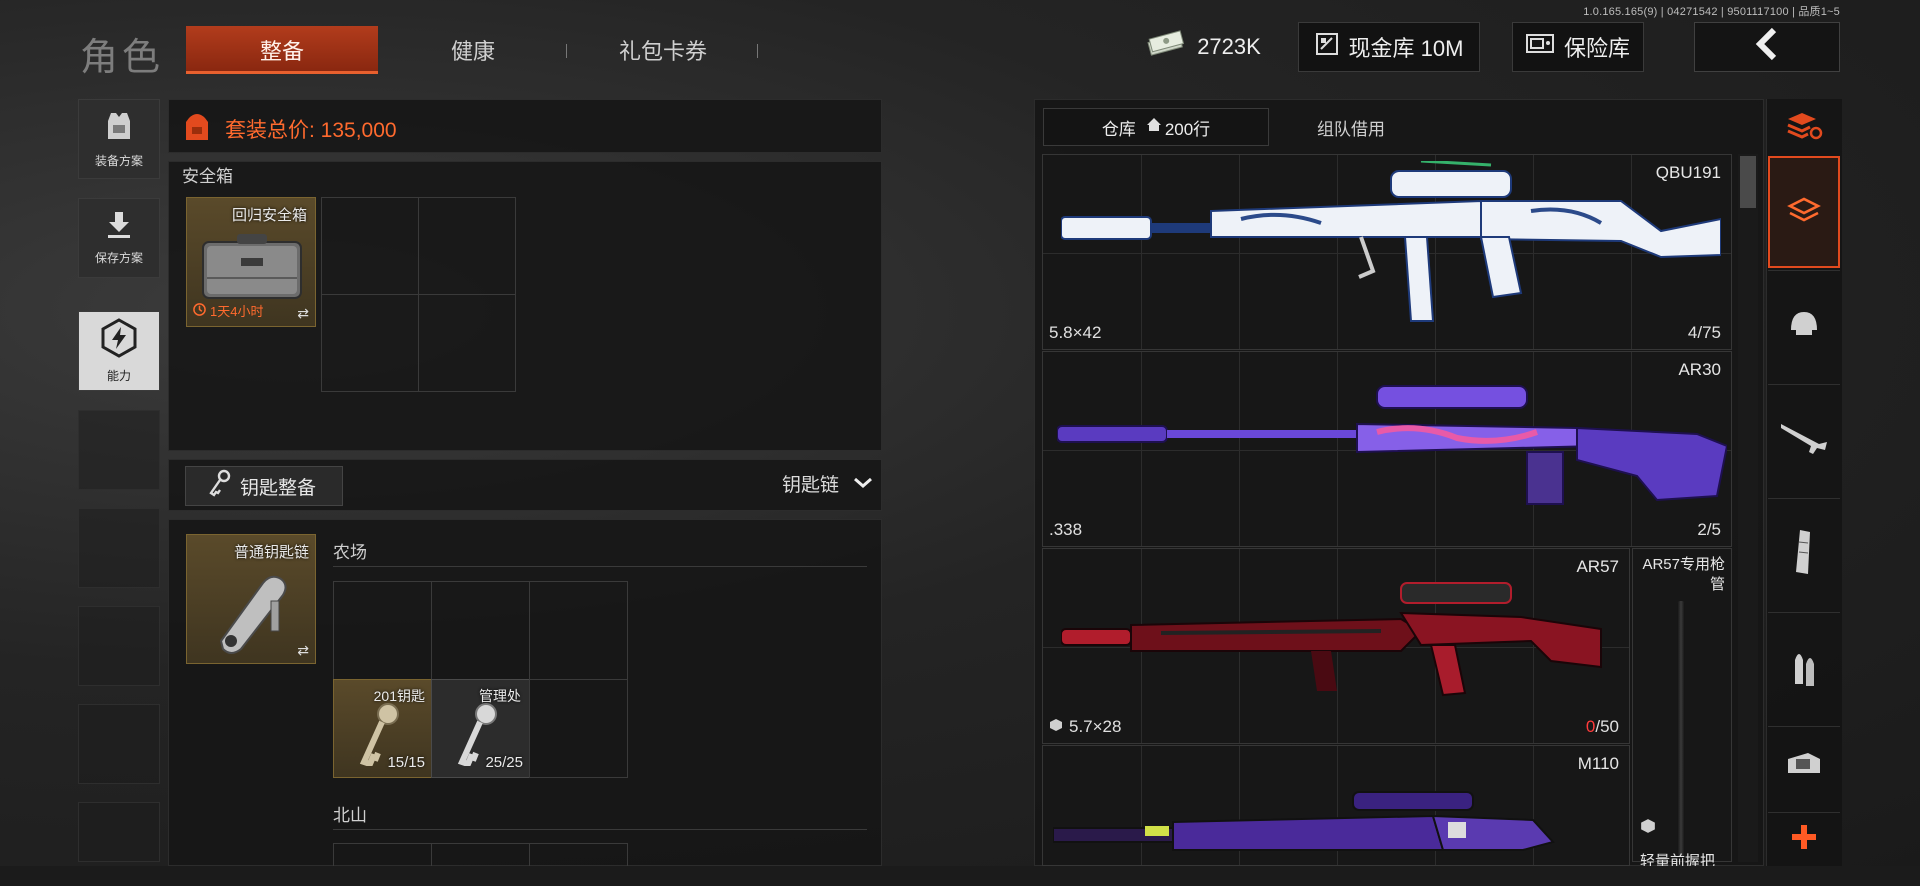  Describe the element at coordinates (810, 485) in the screenshot. I see `keychain-dropdown-label: 钥匙链` at that location.